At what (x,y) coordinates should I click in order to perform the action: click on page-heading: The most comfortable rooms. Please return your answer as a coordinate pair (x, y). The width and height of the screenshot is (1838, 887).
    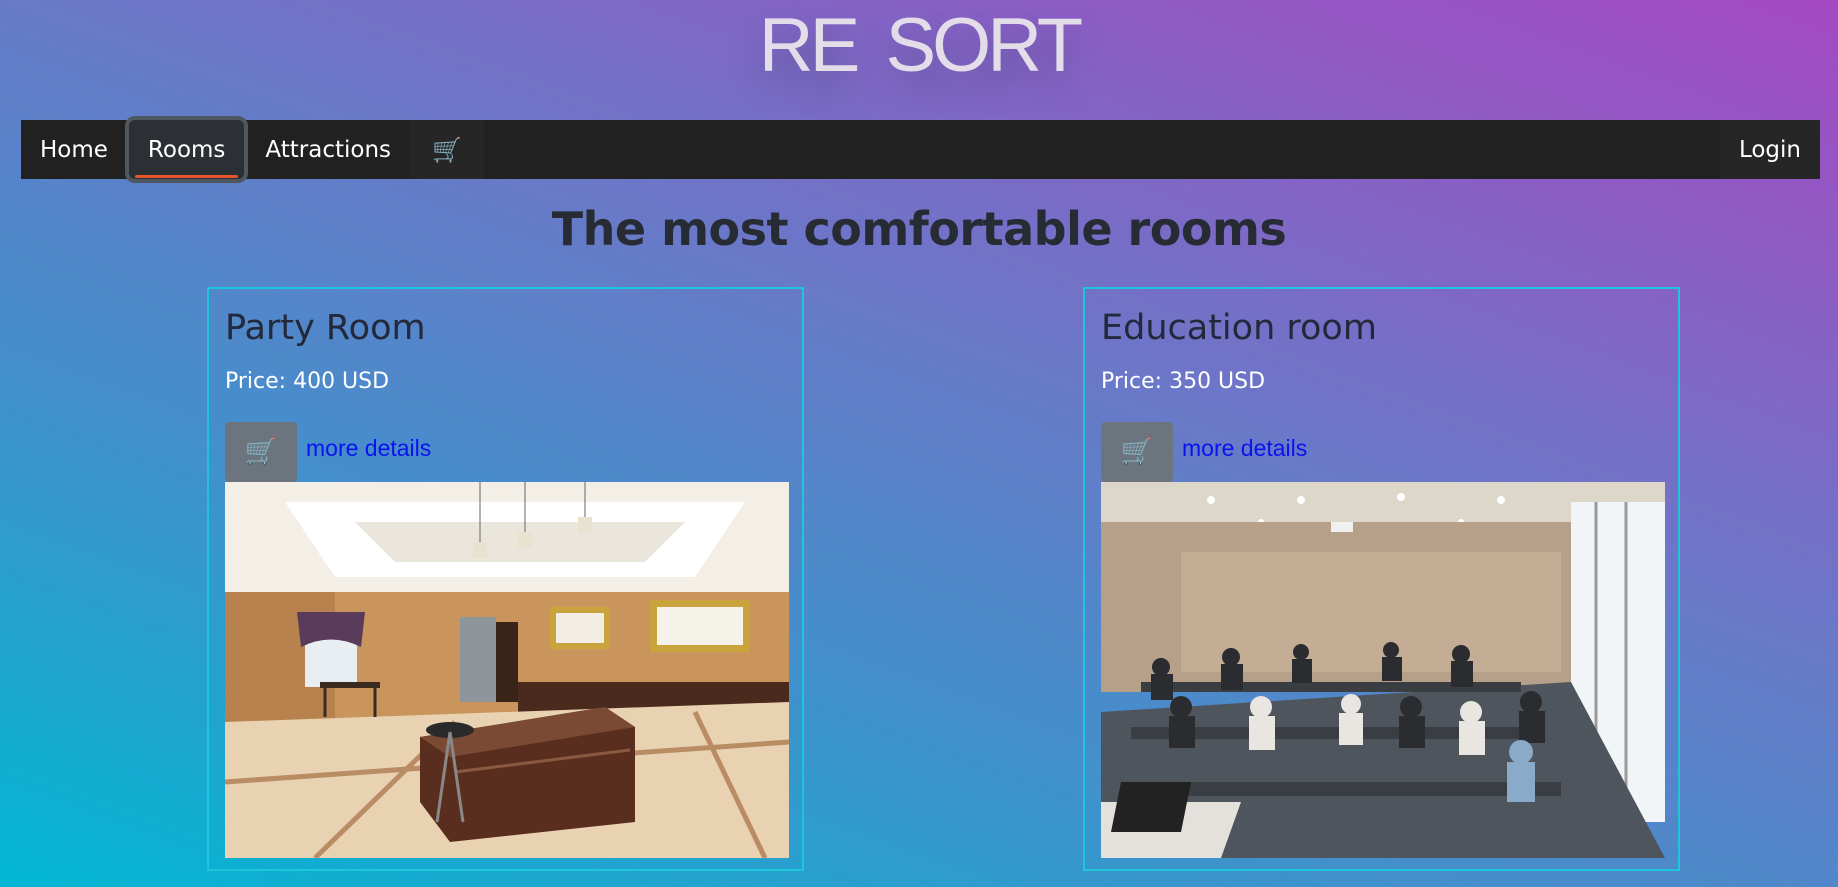
    Looking at the image, I should click on (919, 229).